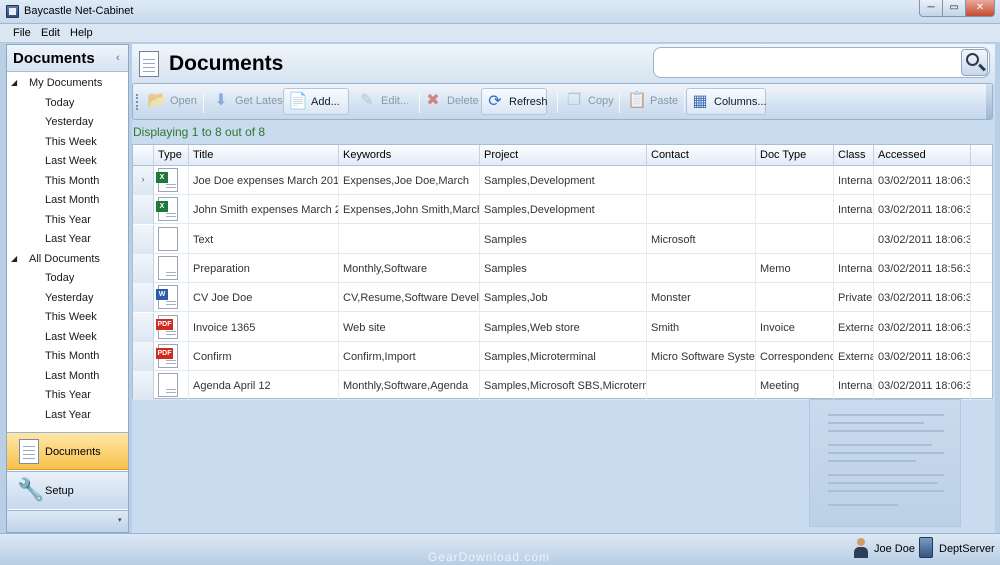  I want to click on tree-item-label: My Documents, so click(66, 83).